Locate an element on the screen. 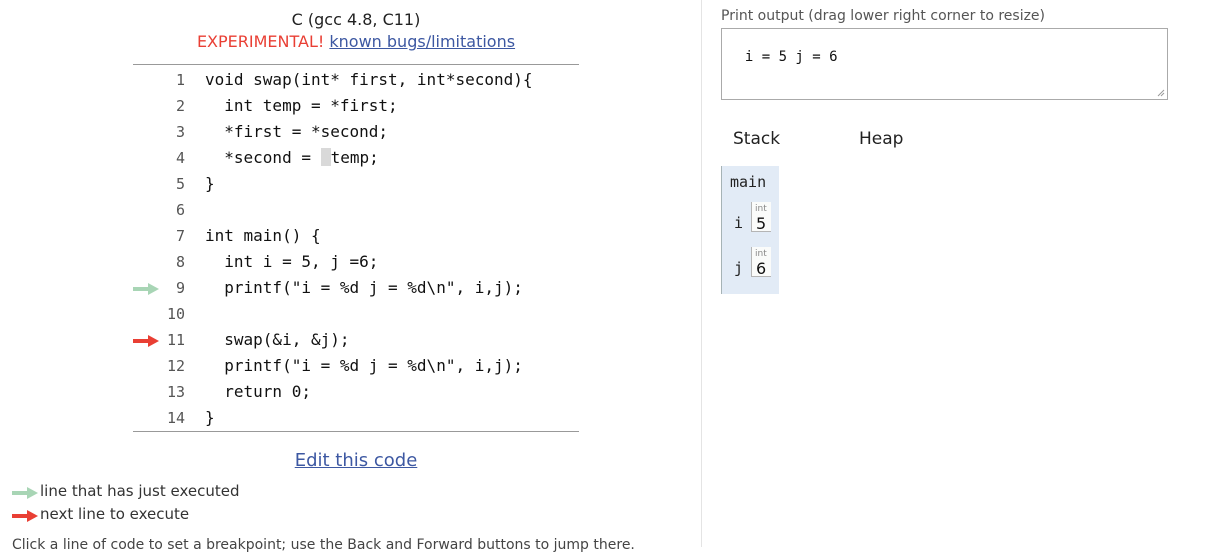  frame-name: main is located at coordinates (748, 182).